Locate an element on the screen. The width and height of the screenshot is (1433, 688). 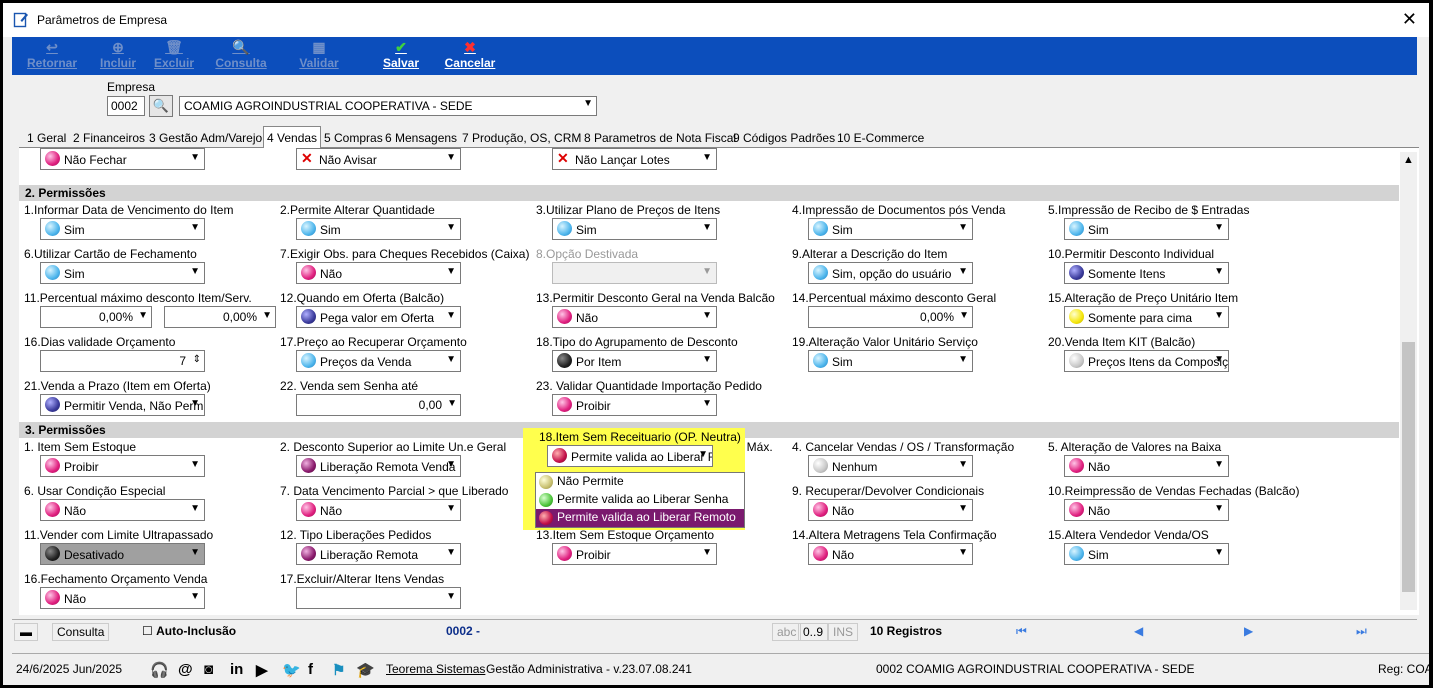
17-pre-o-ao-recuperar-or-amento-select: Preços da Venda ▼ is located at coordinates (378, 361).